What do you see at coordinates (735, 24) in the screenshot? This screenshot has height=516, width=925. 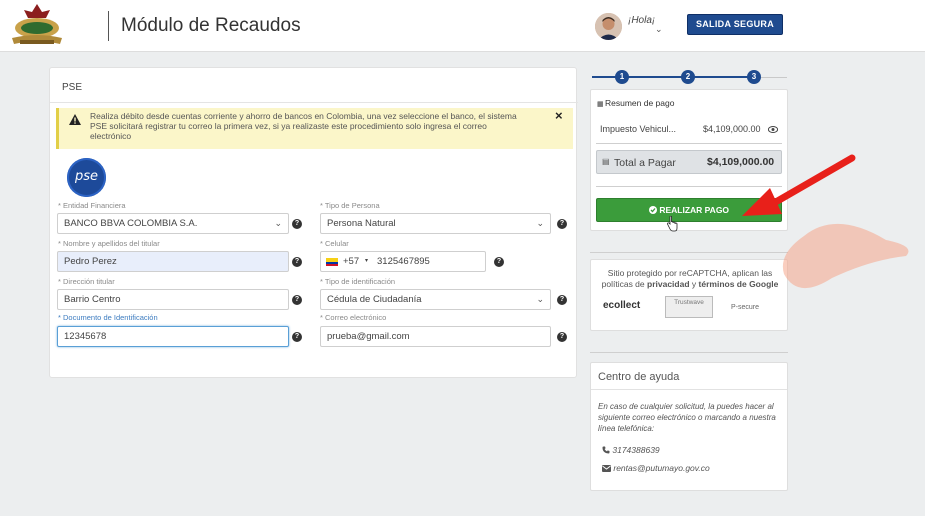 I see `logout-button: SALIDA SEGURA` at bounding box center [735, 24].